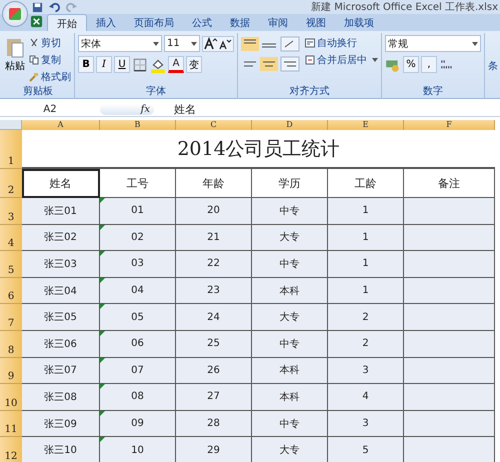 This screenshot has width=500, height=462. What do you see at coordinates (202, 22) in the screenshot?
I see `ribbon-tab: 公式` at bounding box center [202, 22].